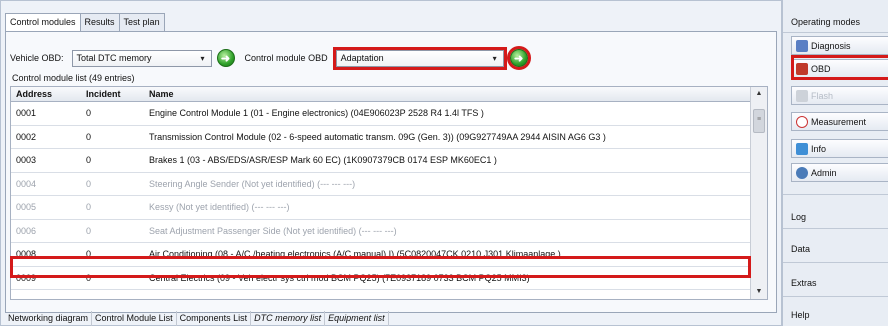  I want to click on control-module-list-title: Control module list (49 entries), so click(73, 78).